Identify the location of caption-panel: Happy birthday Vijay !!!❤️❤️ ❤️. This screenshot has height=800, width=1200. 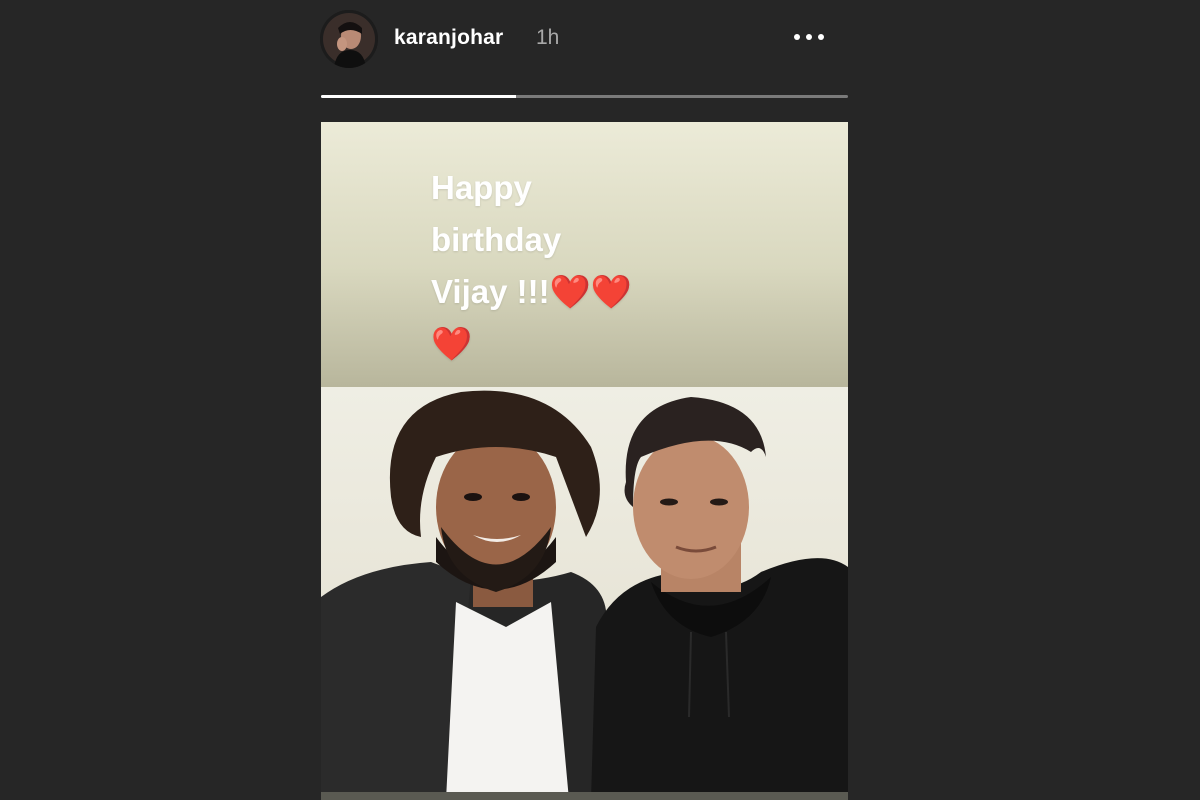
(584, 254).